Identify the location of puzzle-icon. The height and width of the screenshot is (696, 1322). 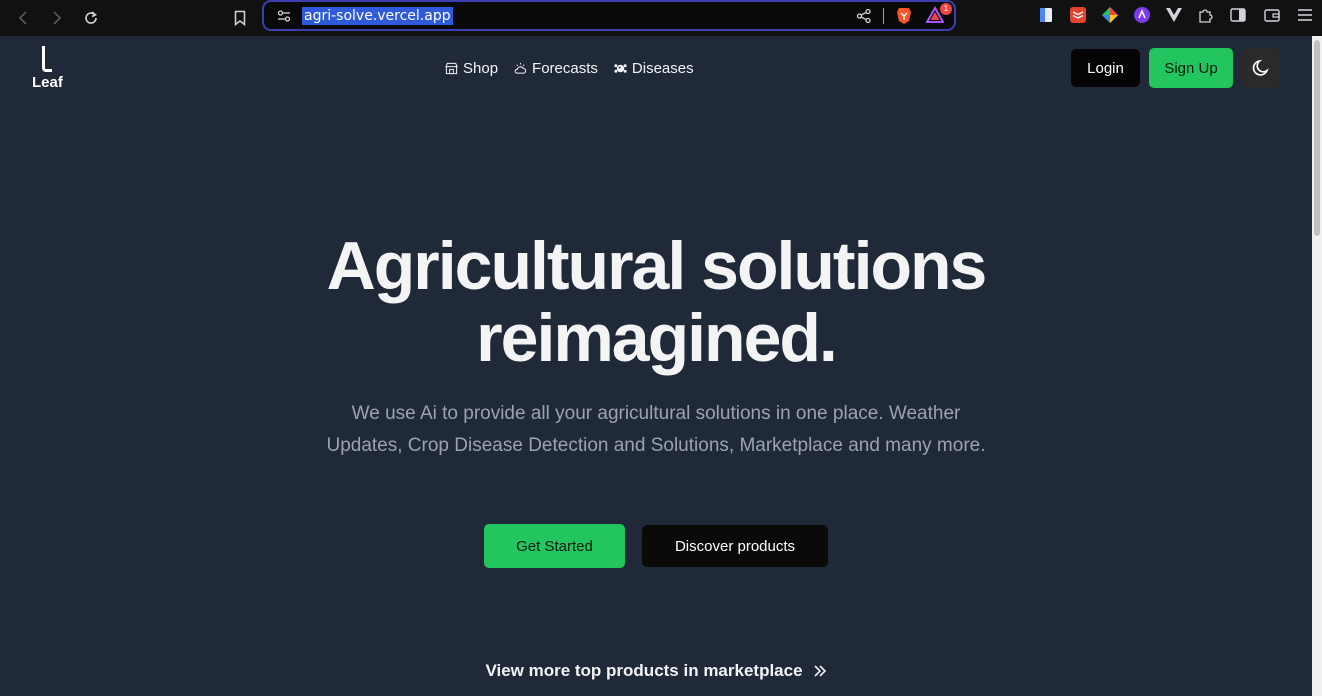
(1206, 15).